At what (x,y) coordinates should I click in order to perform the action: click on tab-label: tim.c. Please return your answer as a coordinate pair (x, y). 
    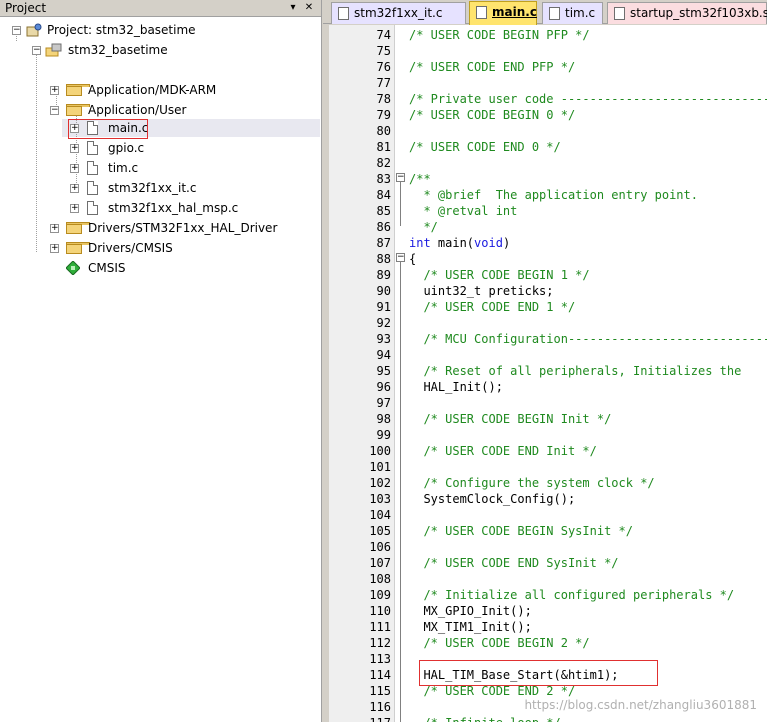
    Looking at the image, I should click on (580, 13).